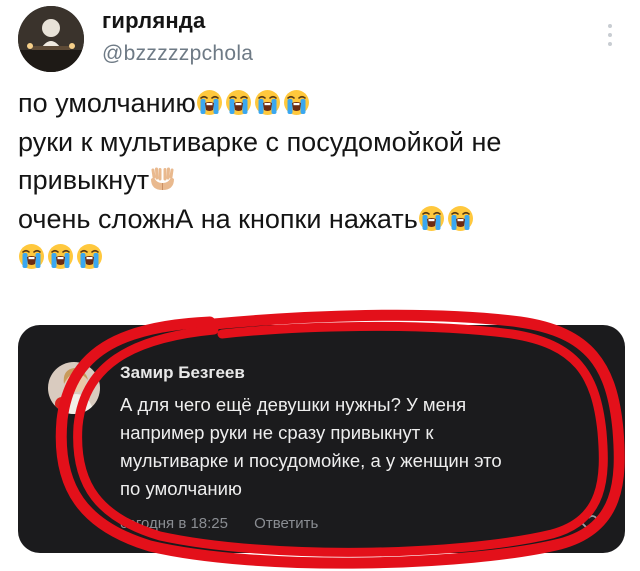  Describe the element at coordinates (107, 103) in the screenshot. I see `tweet-line-text: по умолчанию` at that location.